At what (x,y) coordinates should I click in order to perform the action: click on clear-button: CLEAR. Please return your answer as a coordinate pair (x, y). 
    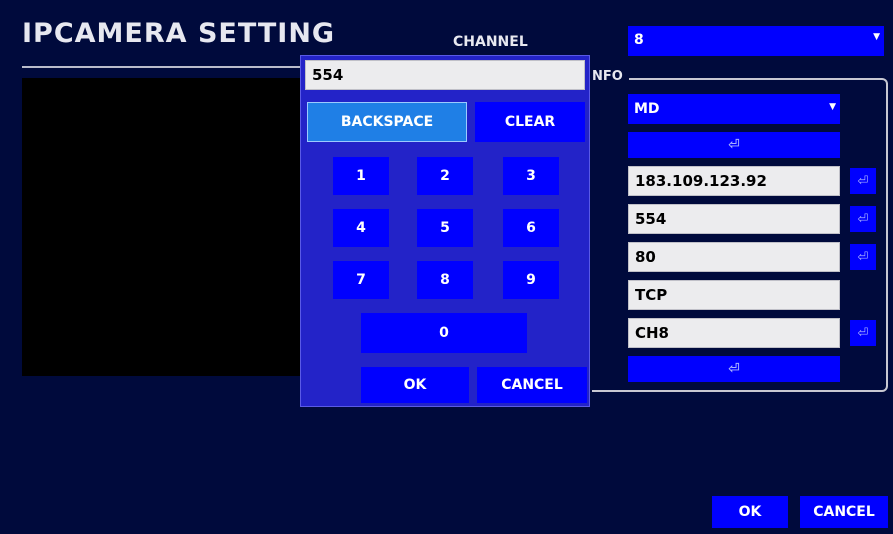
    Looking at the image, I should click on (530, 122).